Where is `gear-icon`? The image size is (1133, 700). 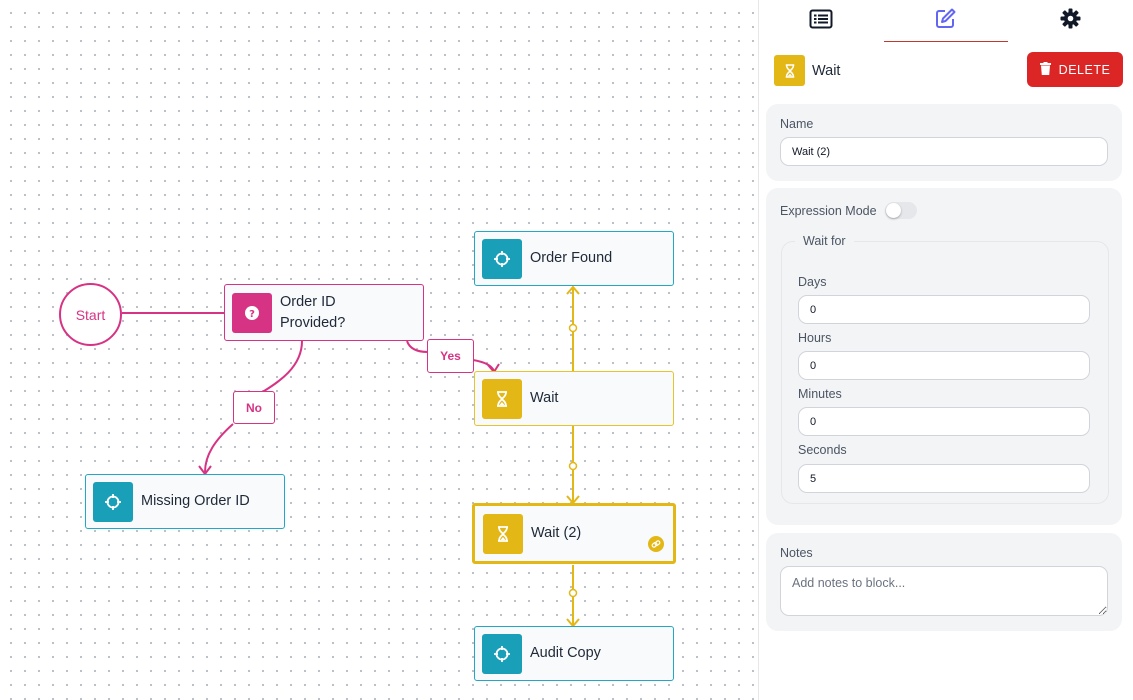
gear-icon is located at coordinates (1070, 21).